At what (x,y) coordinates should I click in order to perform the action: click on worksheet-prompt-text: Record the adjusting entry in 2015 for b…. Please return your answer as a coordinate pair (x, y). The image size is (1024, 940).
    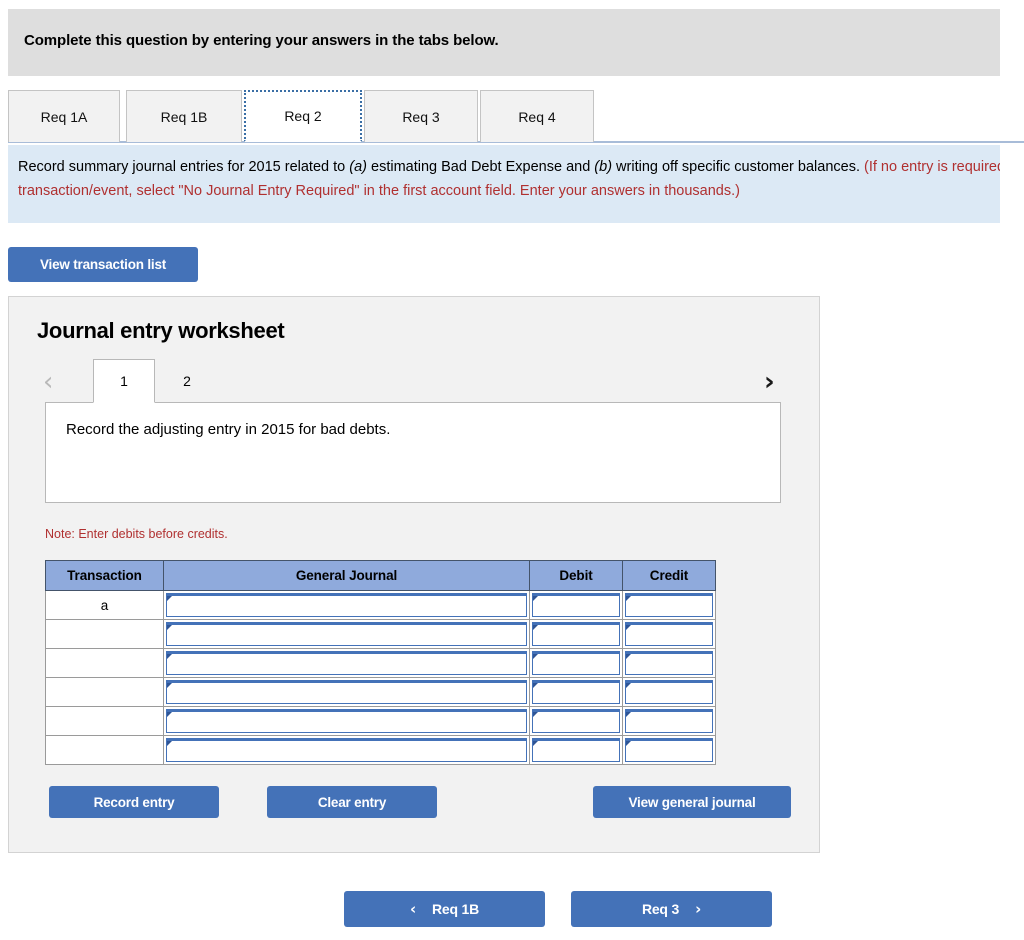
    Looking at the image, I should click on (228, 429).